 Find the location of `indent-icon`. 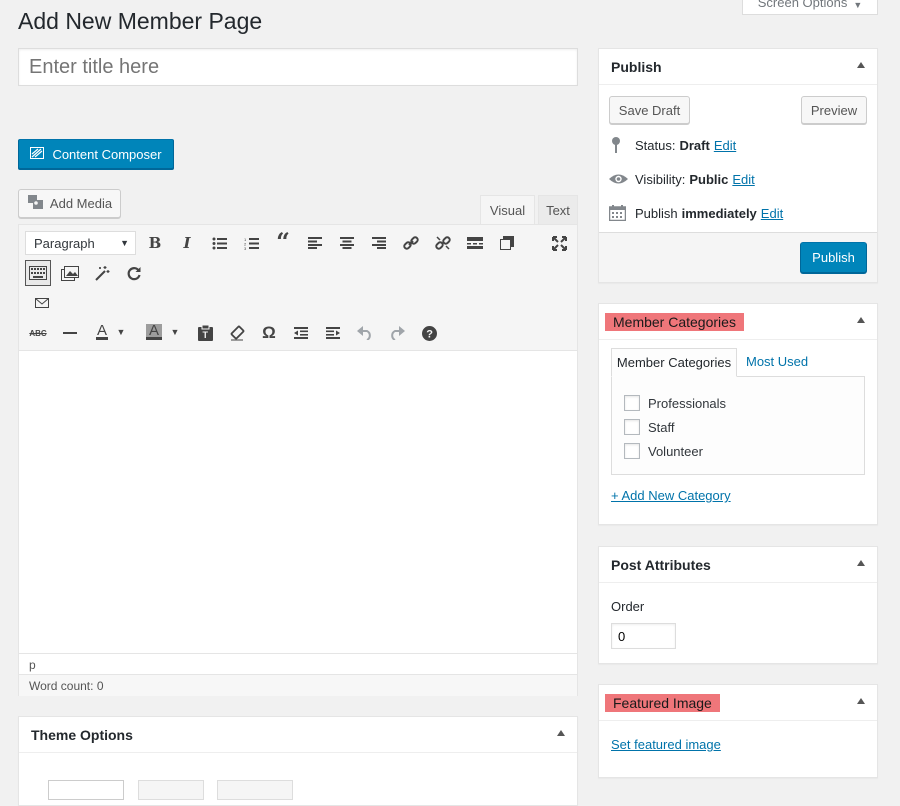

indent-icon is located at coordinates (333, 333).